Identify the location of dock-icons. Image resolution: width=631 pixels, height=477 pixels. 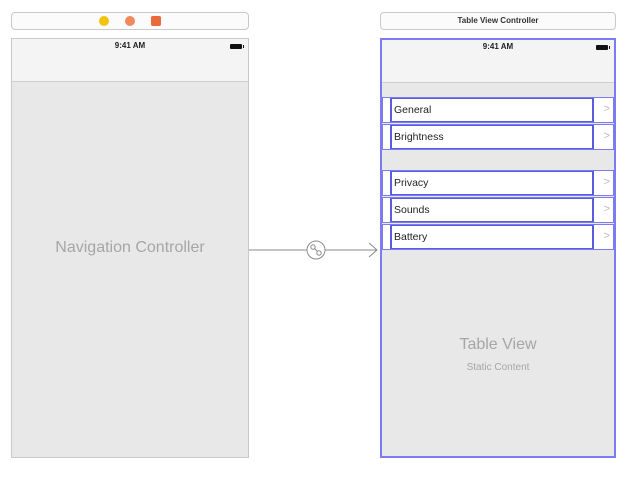
(130, 21).